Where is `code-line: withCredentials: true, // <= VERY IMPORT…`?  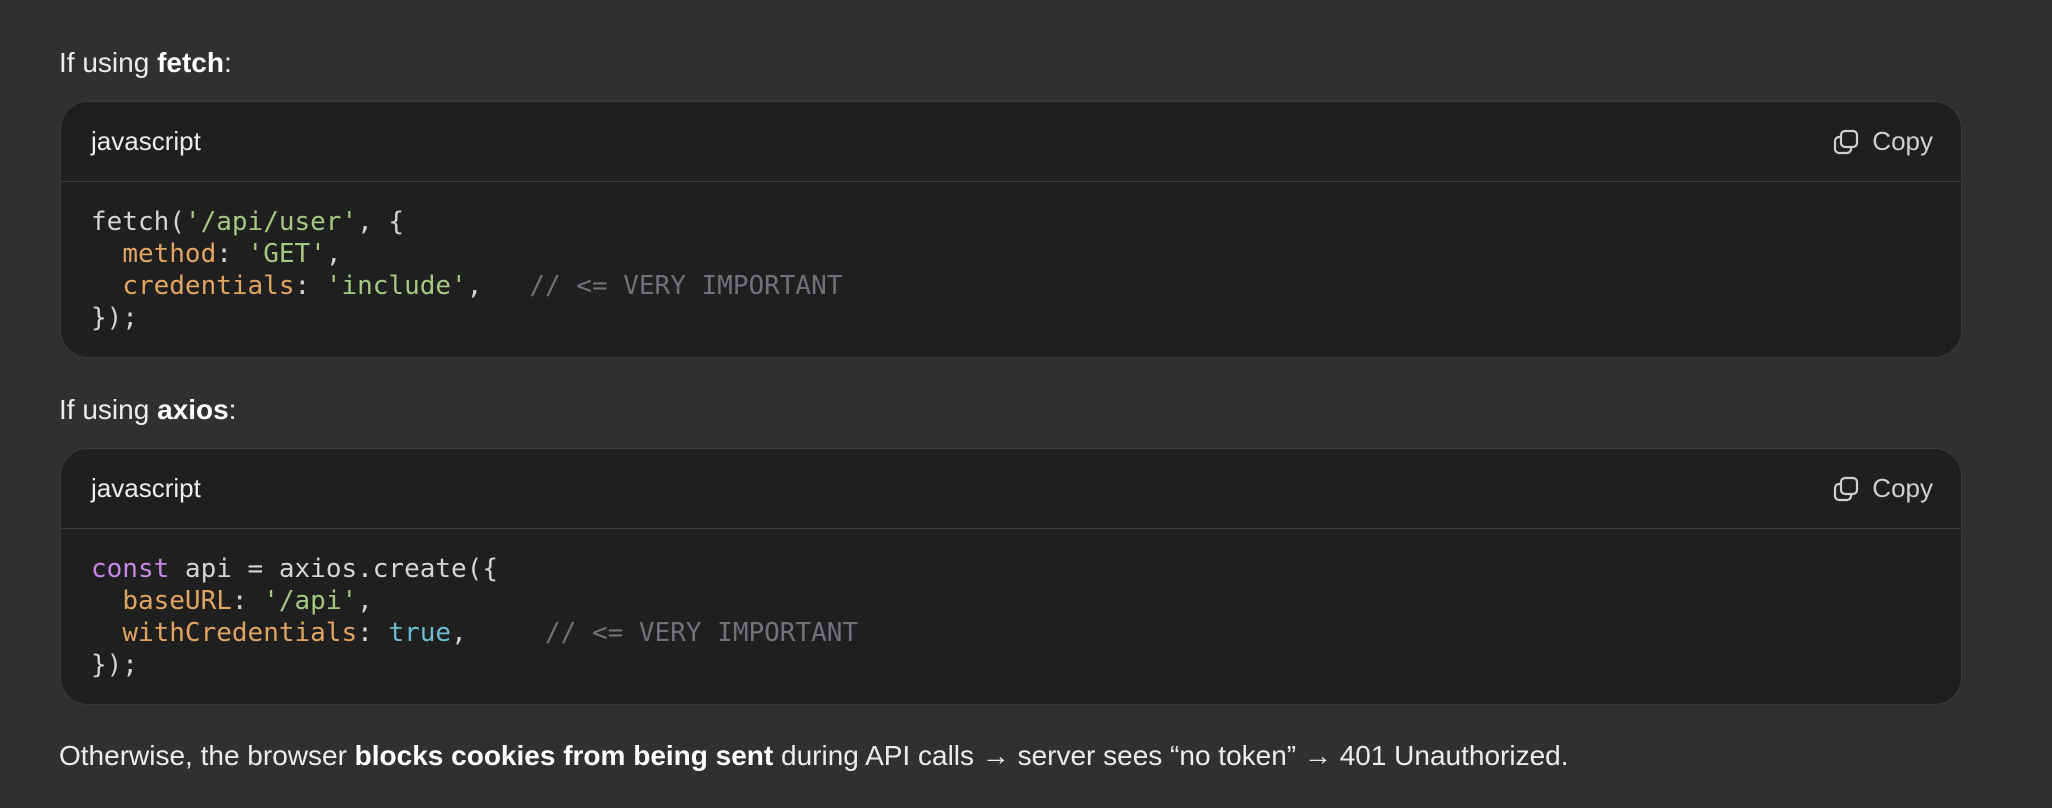
code-line: withCredentials: true, // <= VERY IMPORT… is located at coordinates (1011, 633).